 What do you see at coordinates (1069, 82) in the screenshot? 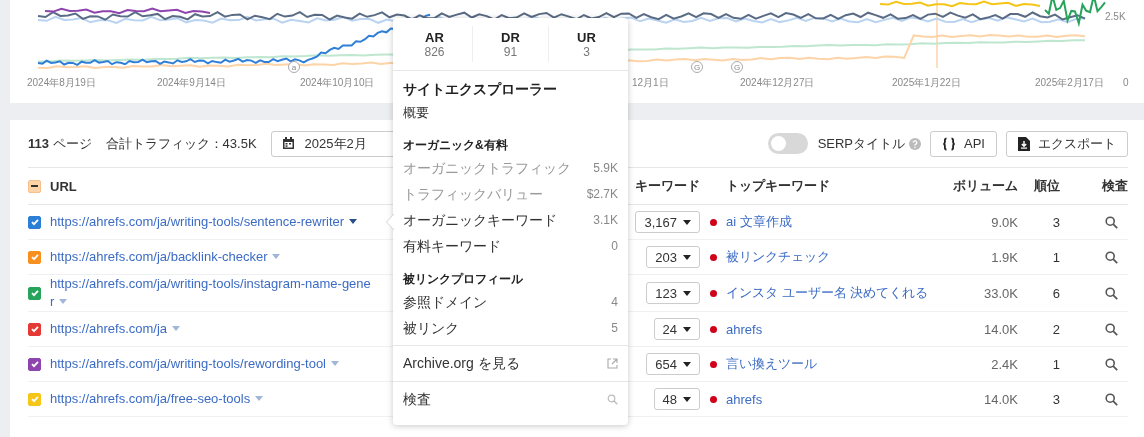
I see `axis-label: 2025年2月17日` at bounding box center [1069, 82].